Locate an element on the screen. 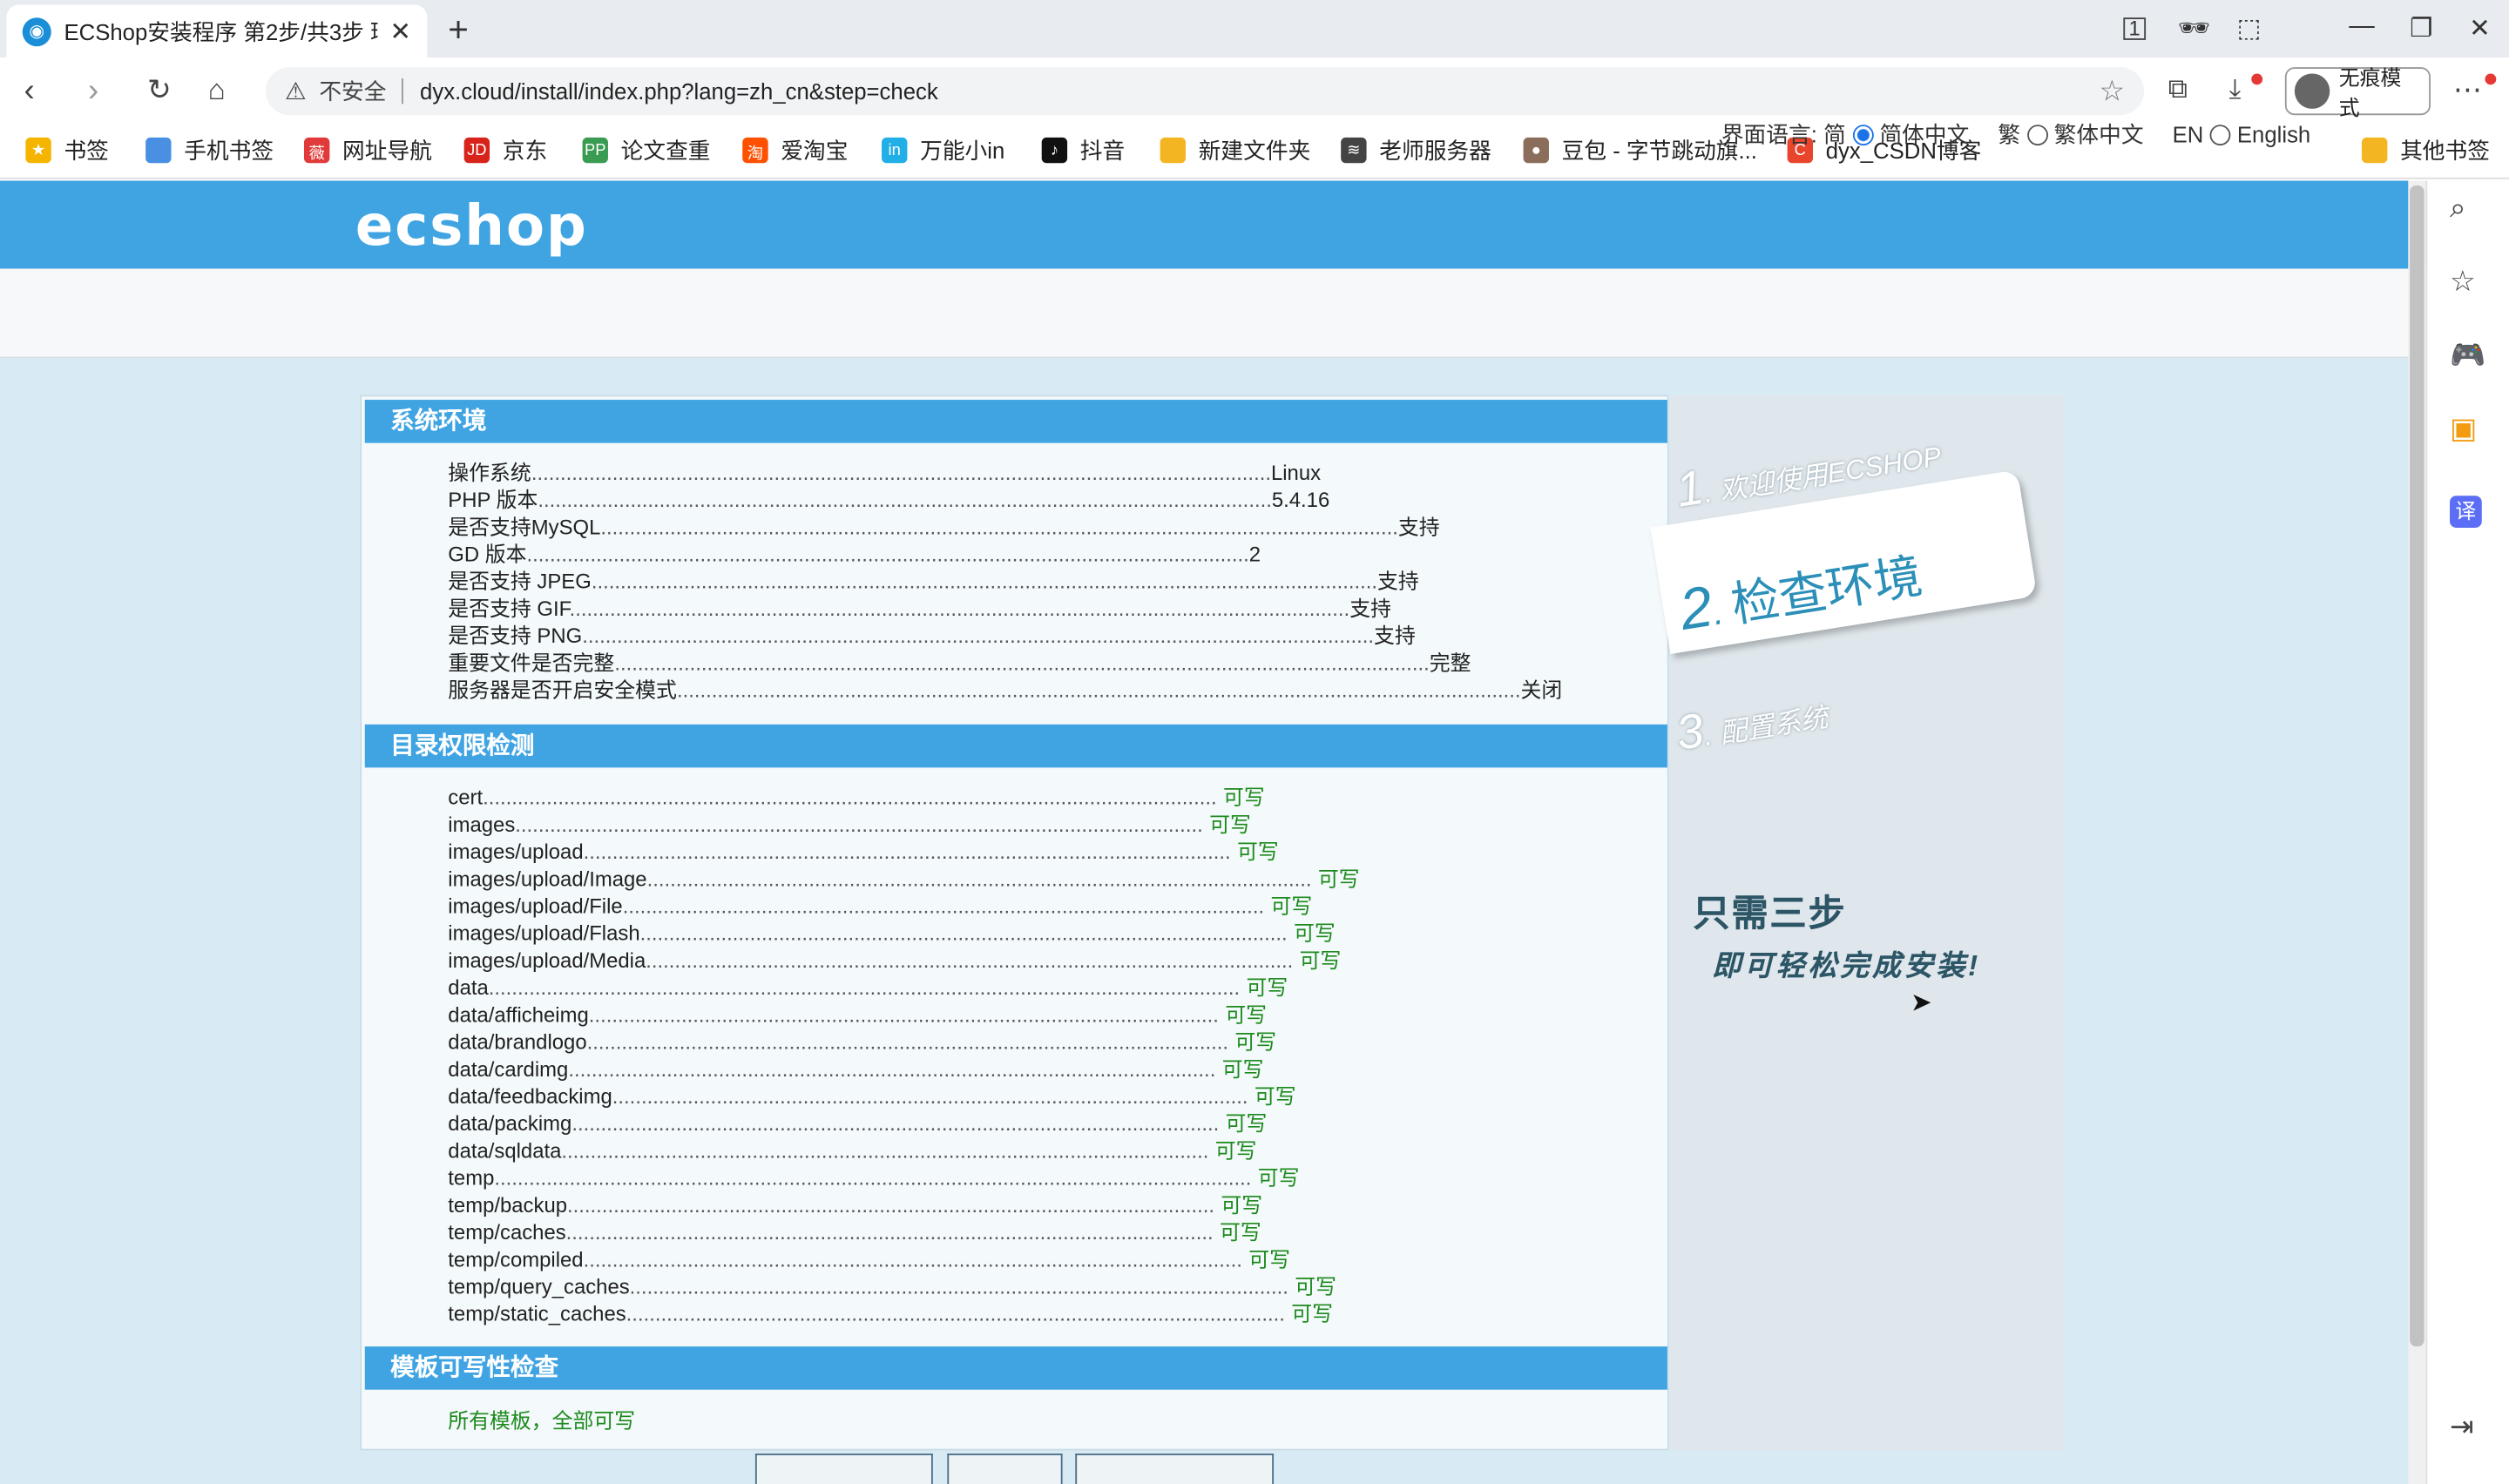 This screenshot has width=2509, height=1484. bookmark-item: JD 京东 is located at coordinates (505, 150).